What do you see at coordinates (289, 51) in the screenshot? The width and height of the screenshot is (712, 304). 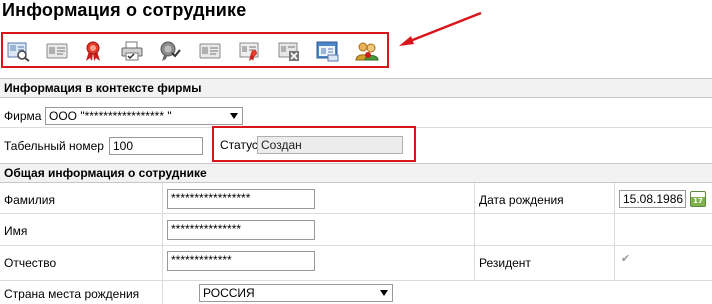 I see `card-delete-icon` at bounding box center [289, 51].